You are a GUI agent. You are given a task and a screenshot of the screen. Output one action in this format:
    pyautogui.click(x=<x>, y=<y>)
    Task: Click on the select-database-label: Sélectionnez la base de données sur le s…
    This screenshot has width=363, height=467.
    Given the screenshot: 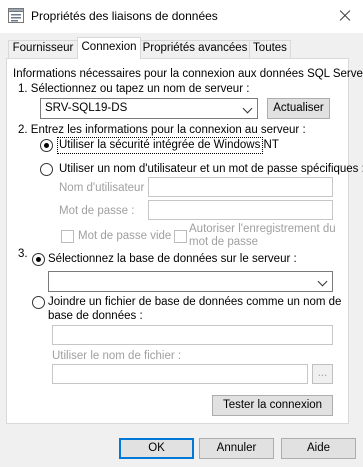 What is the action you would take?
    pyautogui.click(x=172, y=259)
    